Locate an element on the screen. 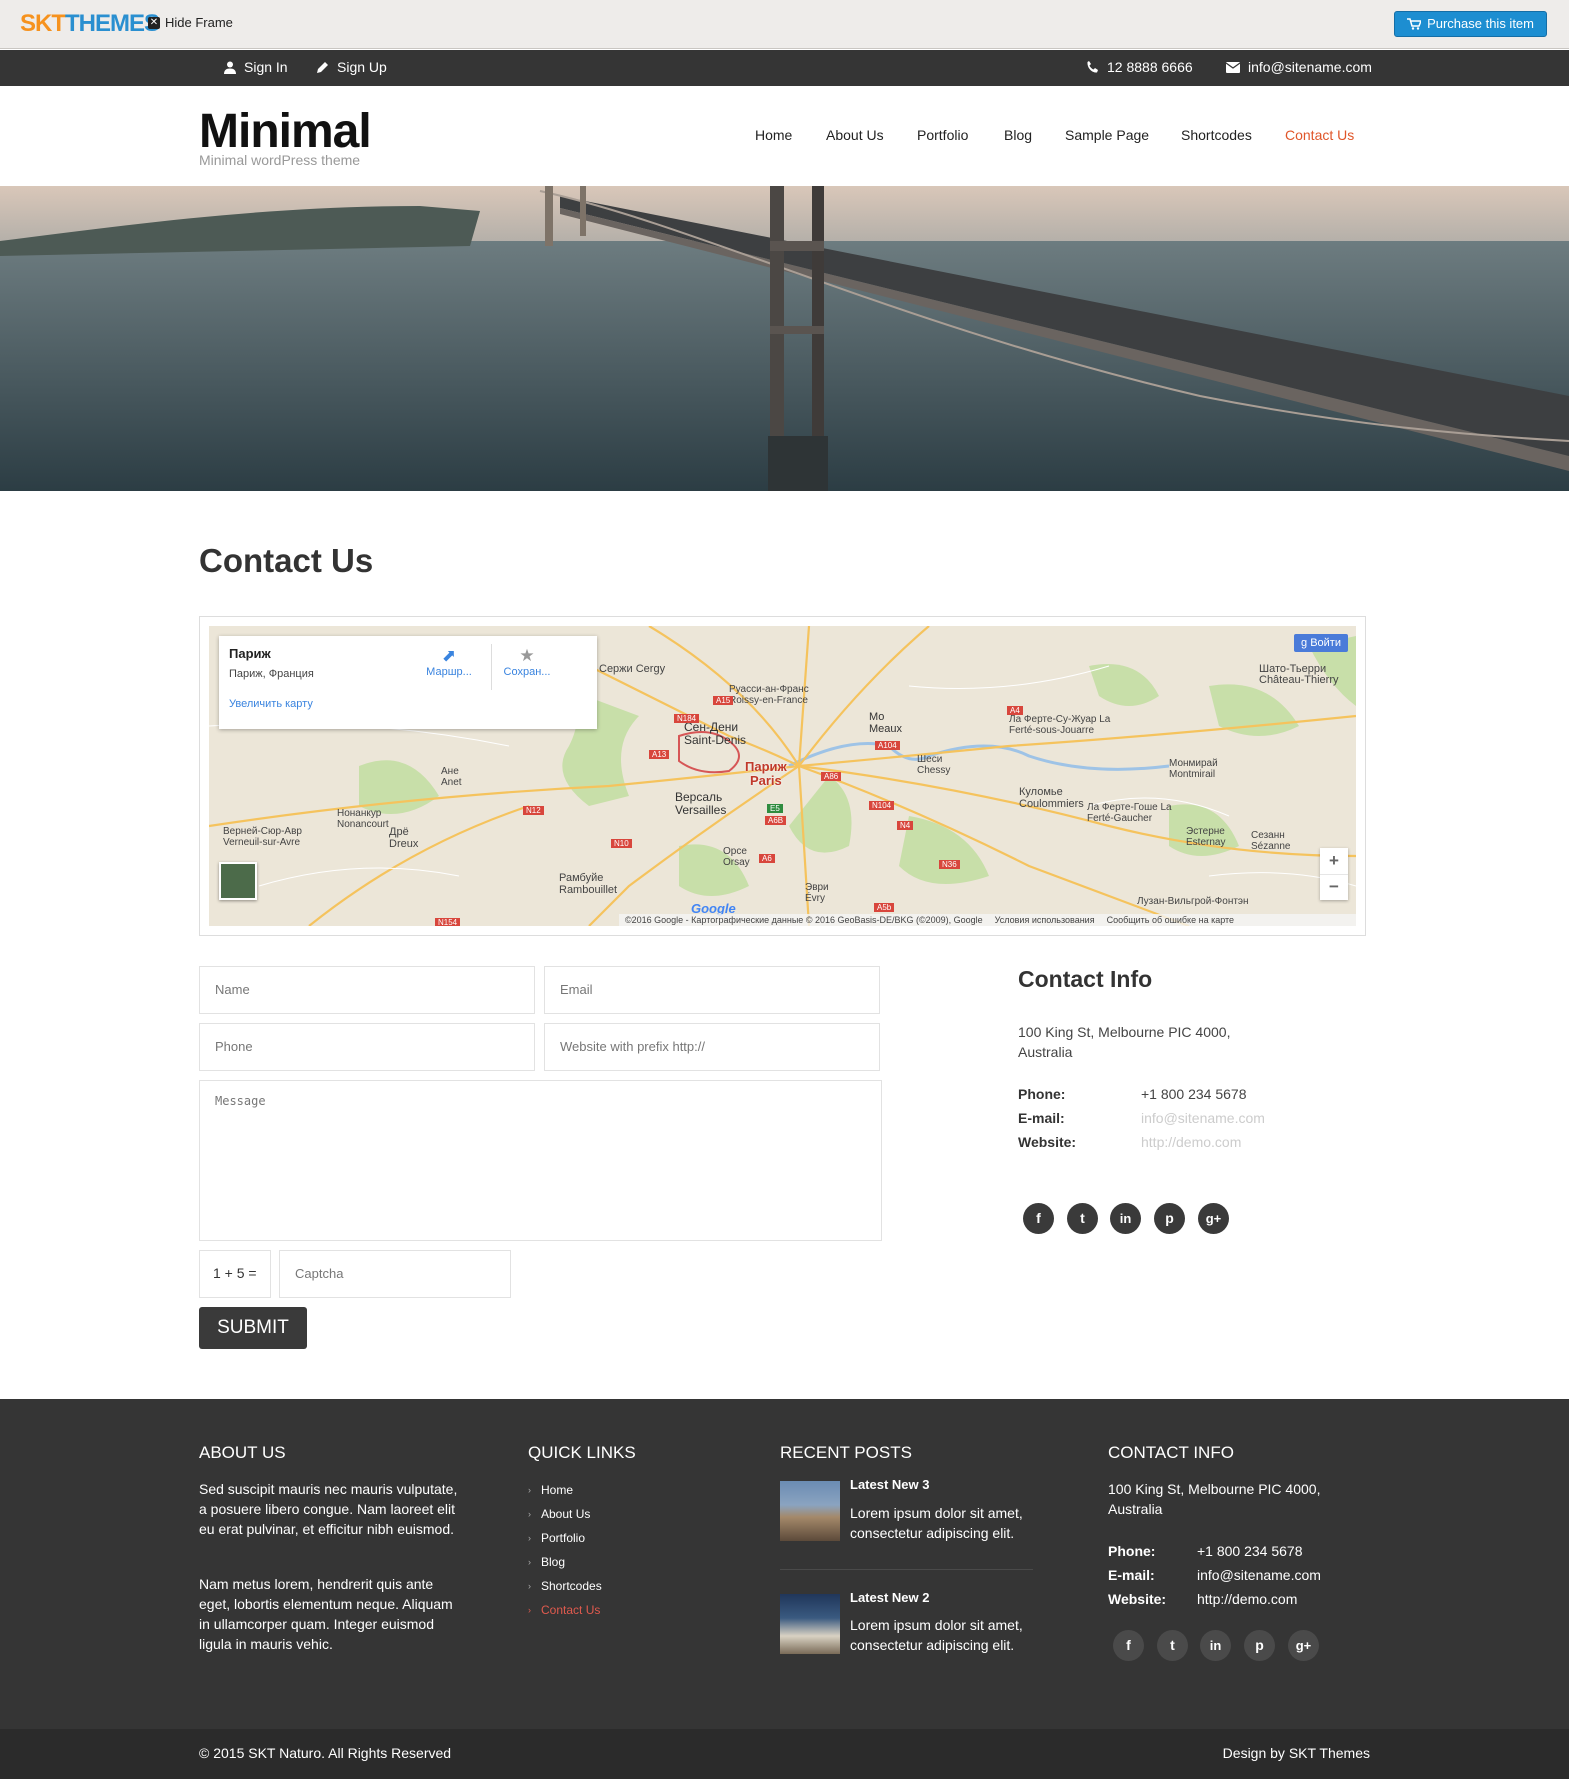 The image size is (1569, 1779). website-field: Website with prefix http:// is located at coordinates (712, 1047).